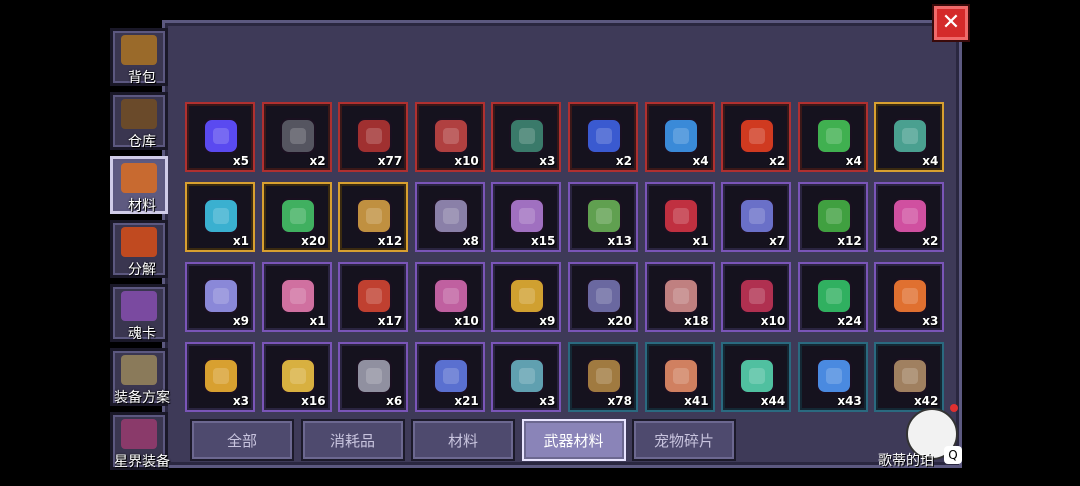 Image resolution: width=1080 pixels, height=486 pixels. I want to click on item-slot: x5, so click(220, 137).